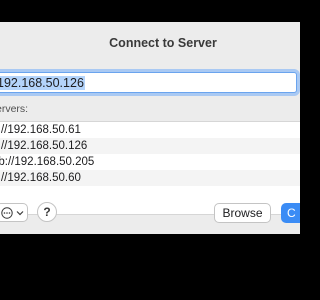 This screenshot has width=320, height=300. What do you see at coordinates (6, 212) in the screenshot?
I see `ellipsis-circle-icon` at bounding box center [6, 212].